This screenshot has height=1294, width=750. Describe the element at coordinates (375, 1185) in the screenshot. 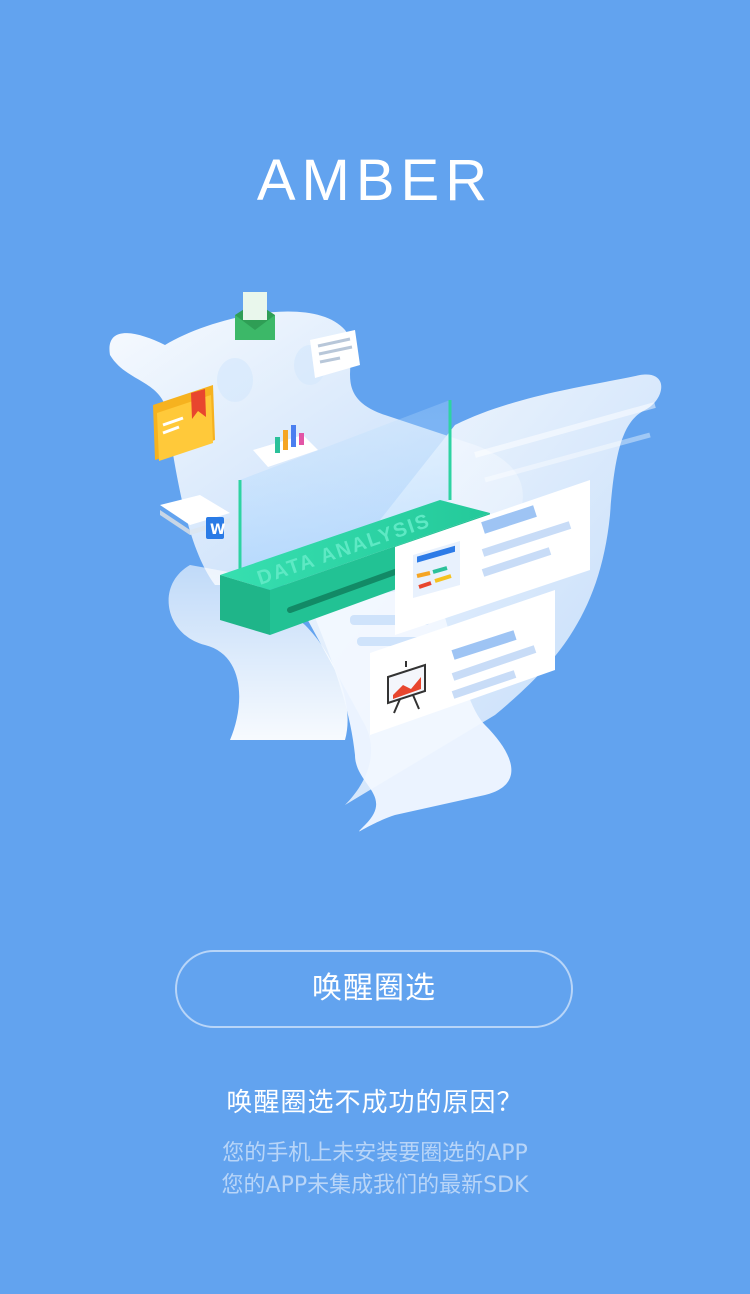

I see `reason-item: 您的APP未集成我们的最新SDK` at that location.